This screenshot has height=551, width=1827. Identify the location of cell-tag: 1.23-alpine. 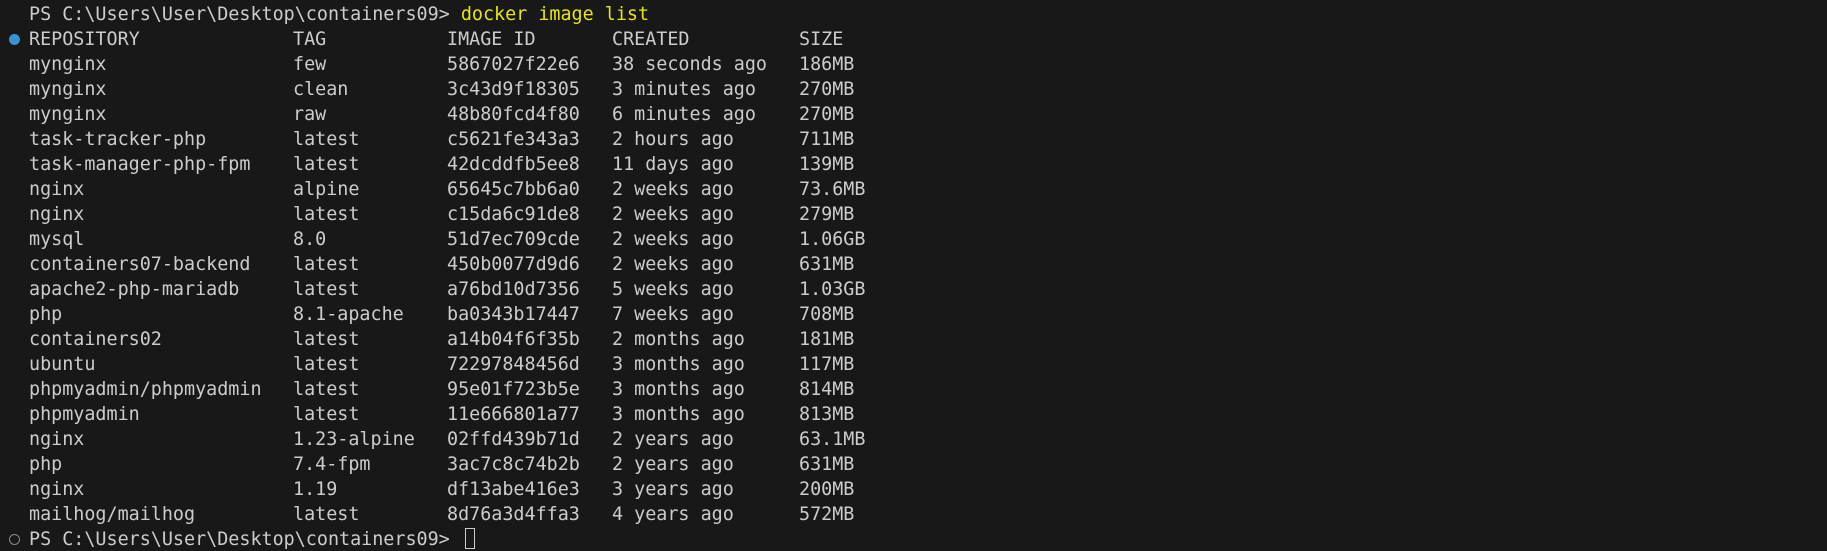
(354, 439).